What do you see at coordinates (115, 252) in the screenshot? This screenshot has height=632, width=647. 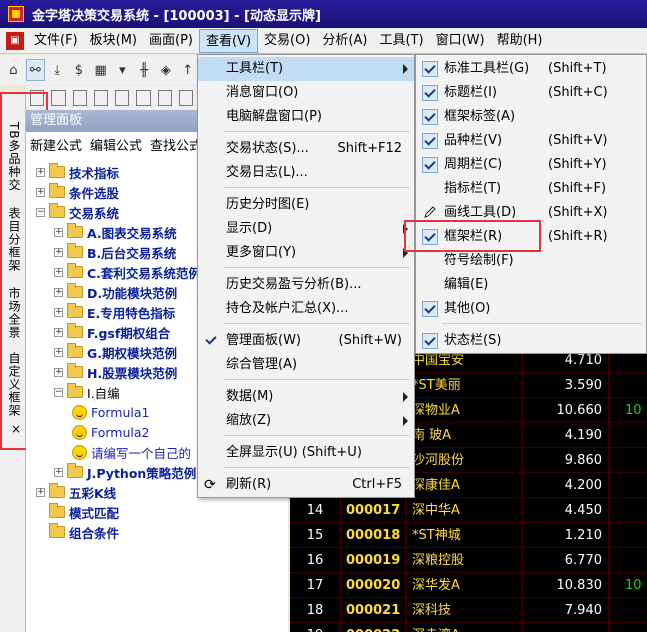 I see `tree-node: + B.后台交易系统` at bounding box center [115, 252].